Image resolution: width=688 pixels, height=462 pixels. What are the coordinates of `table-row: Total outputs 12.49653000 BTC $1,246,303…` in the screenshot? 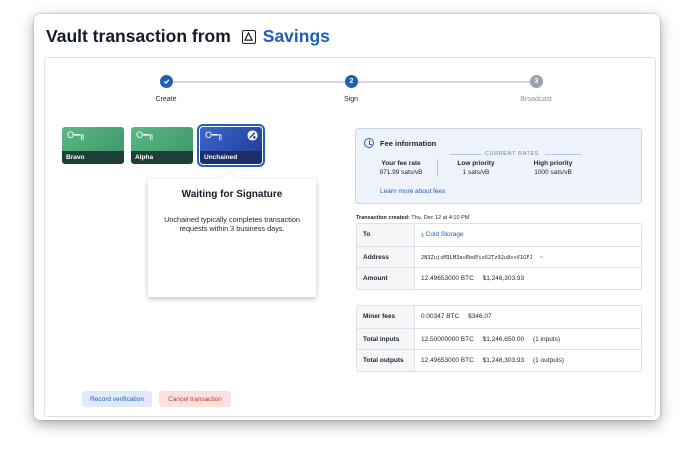 It's located at (499, 360).